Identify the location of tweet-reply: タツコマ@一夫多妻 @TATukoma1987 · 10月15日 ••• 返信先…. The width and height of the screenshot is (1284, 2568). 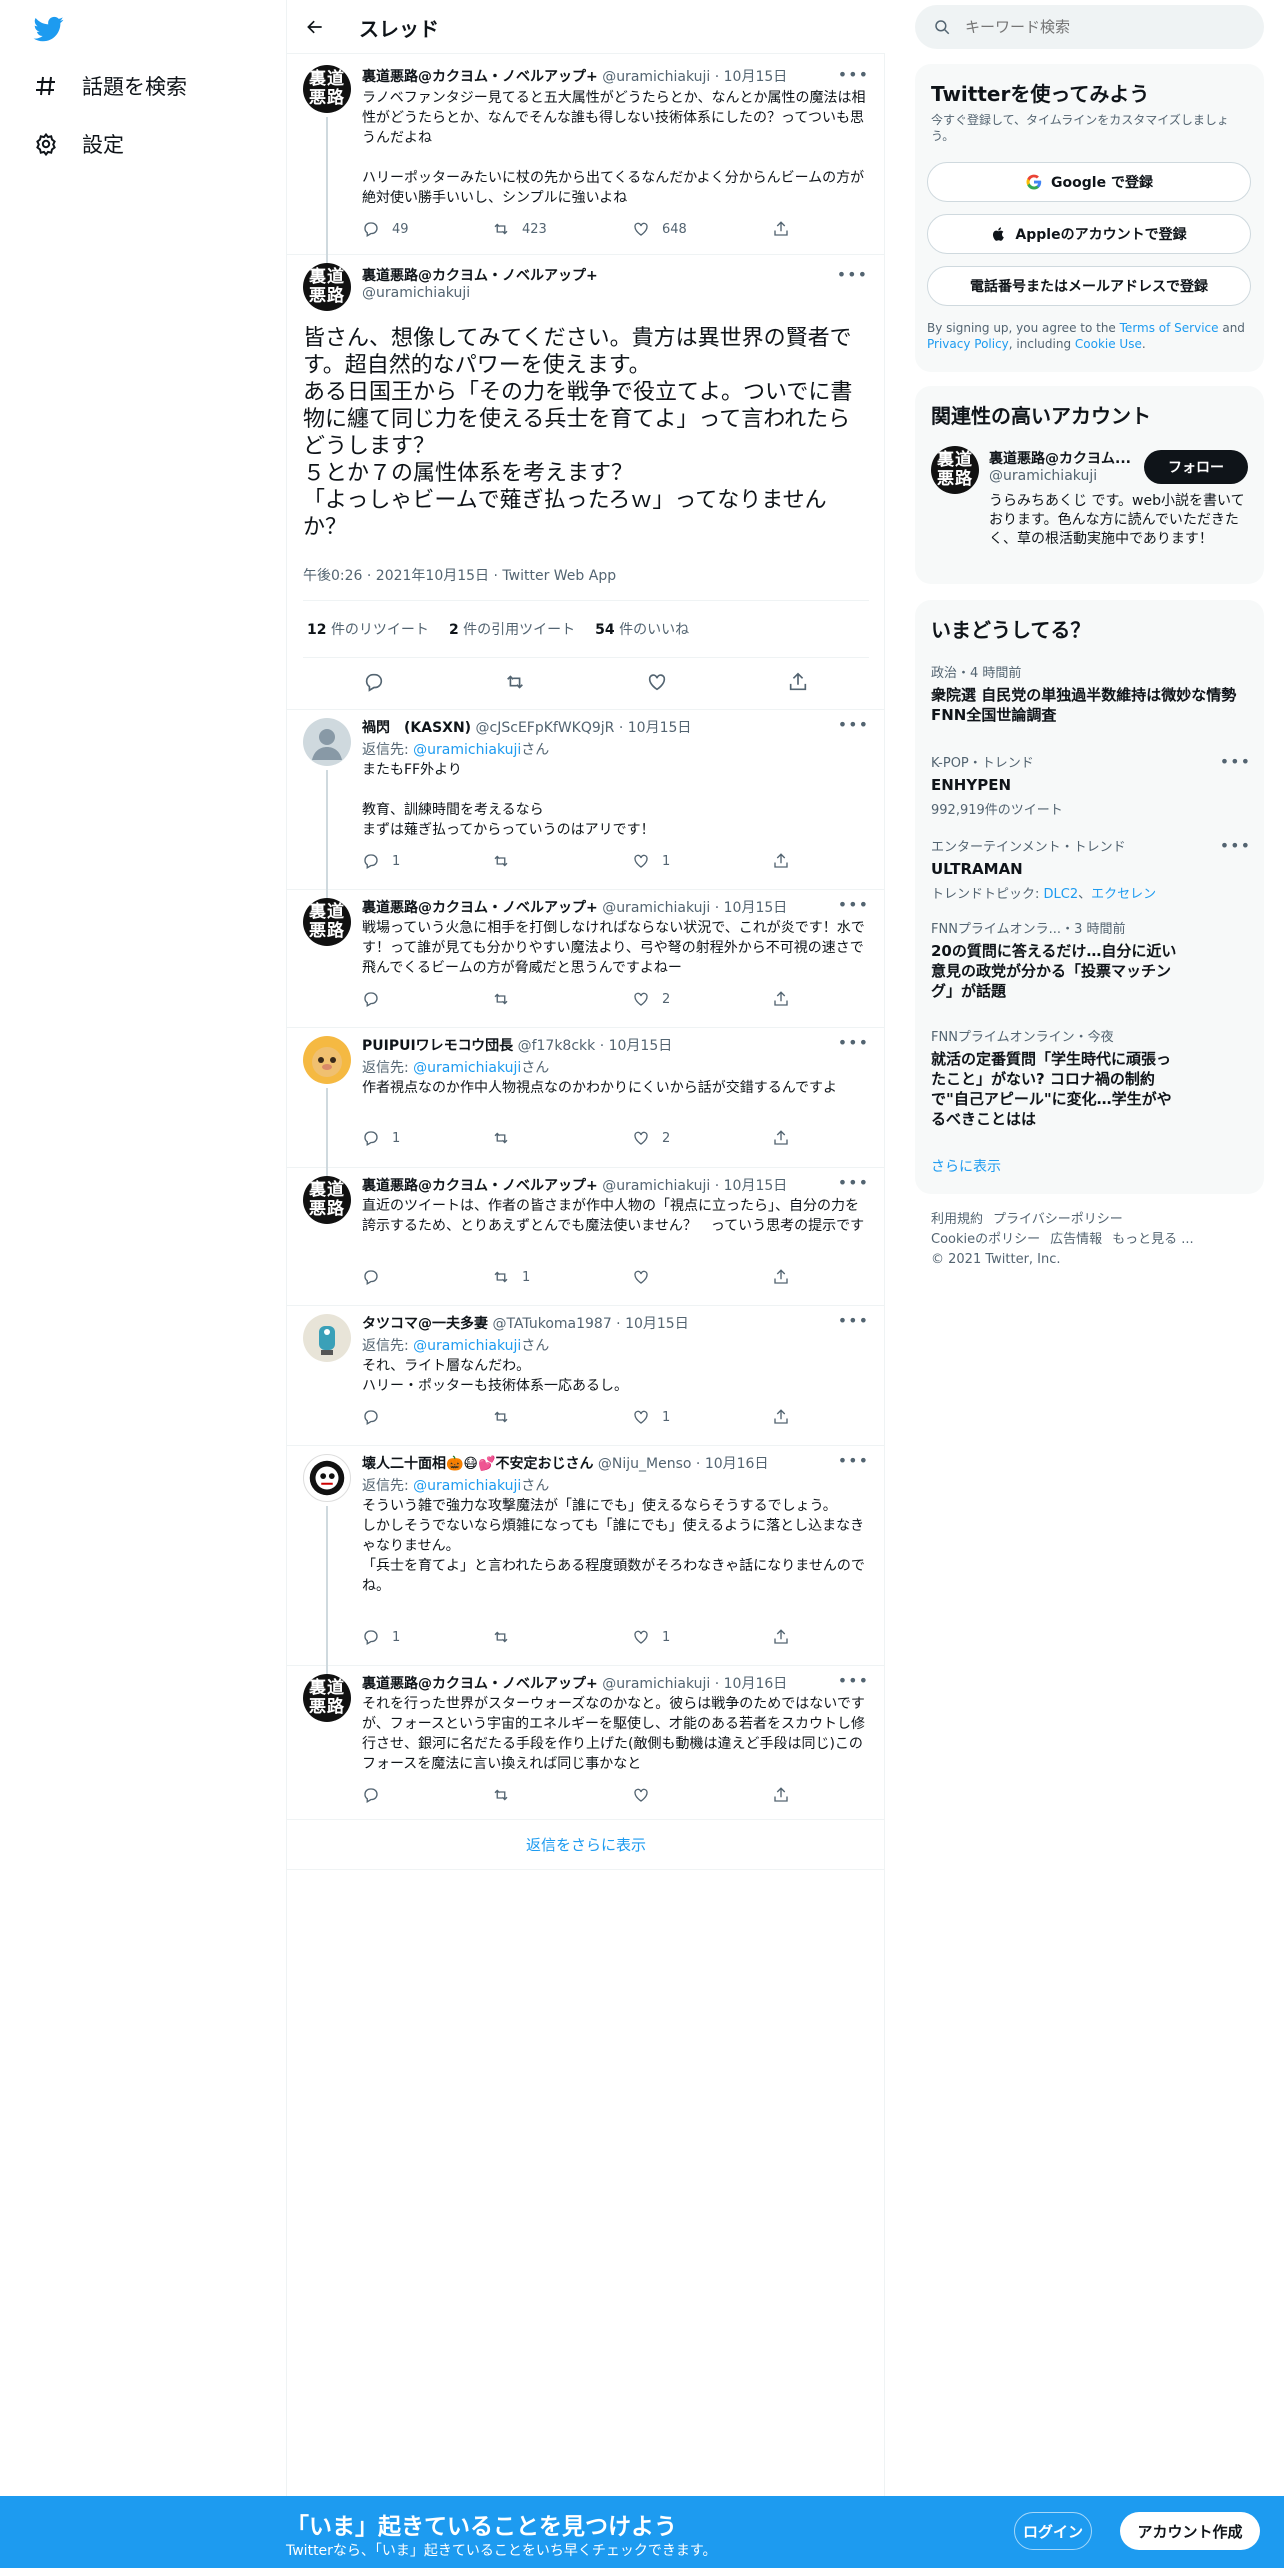
(586, 1376).